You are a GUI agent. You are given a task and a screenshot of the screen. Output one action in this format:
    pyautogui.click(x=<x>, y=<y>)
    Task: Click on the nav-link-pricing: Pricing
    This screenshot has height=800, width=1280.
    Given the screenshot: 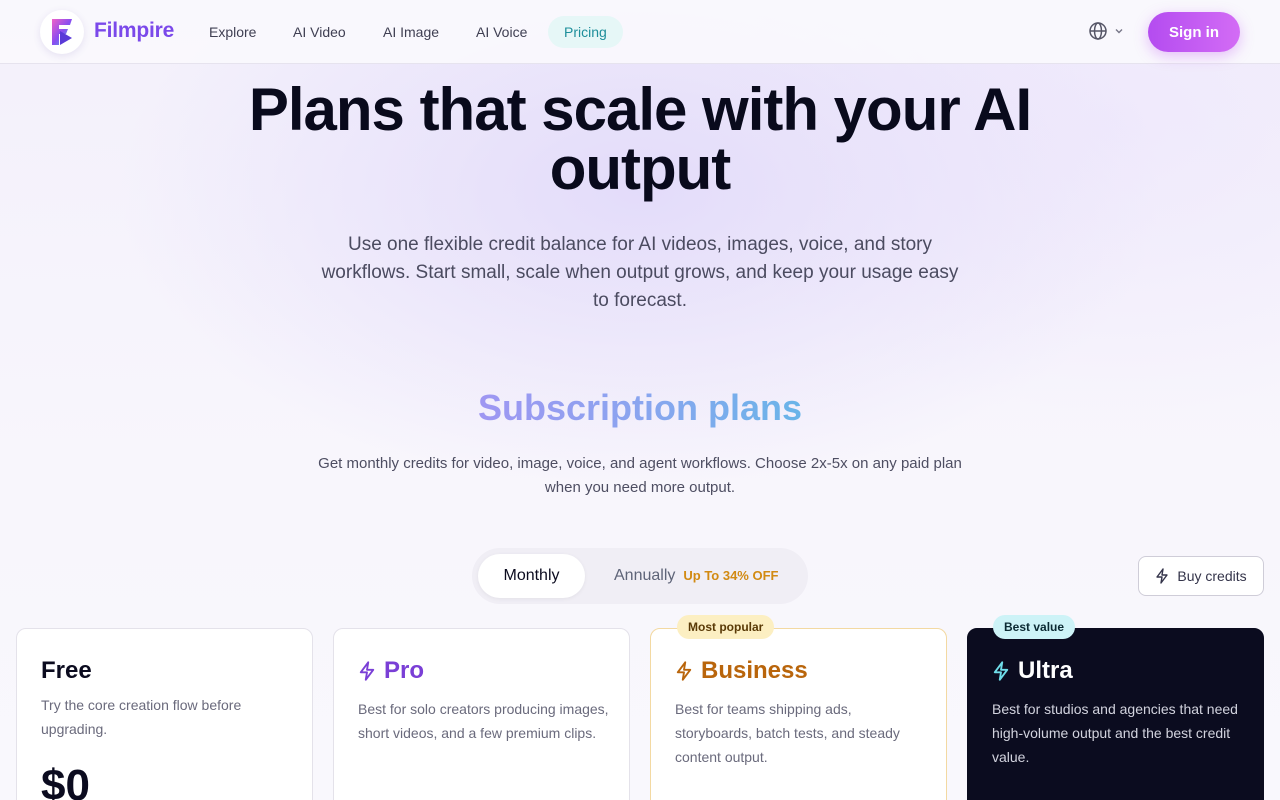 What is the action you would take?
    pyautogui.click(x=585, y=32)
    